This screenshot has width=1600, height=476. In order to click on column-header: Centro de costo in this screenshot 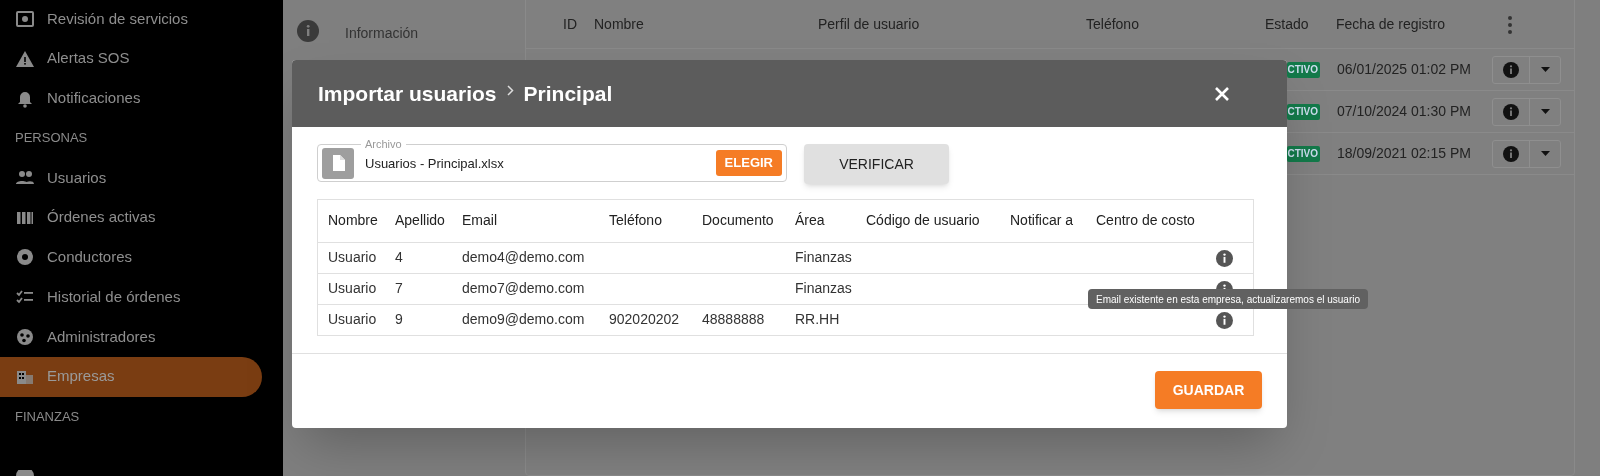, I will do `click(1145, 220)`.